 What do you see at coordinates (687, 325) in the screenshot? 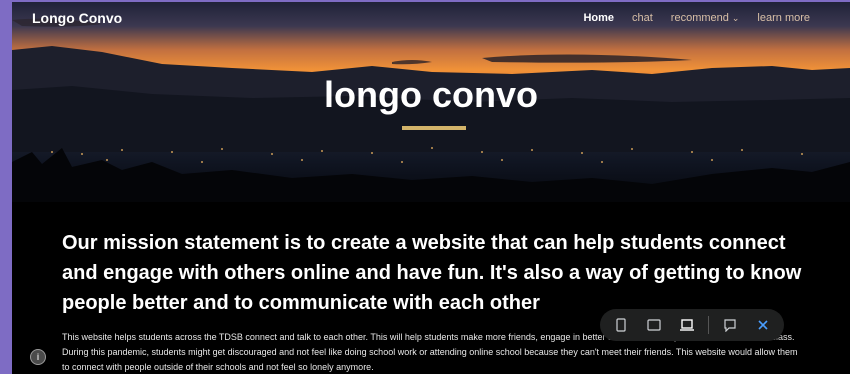
I see `laptop-icon` at bounding box center [687, 325].